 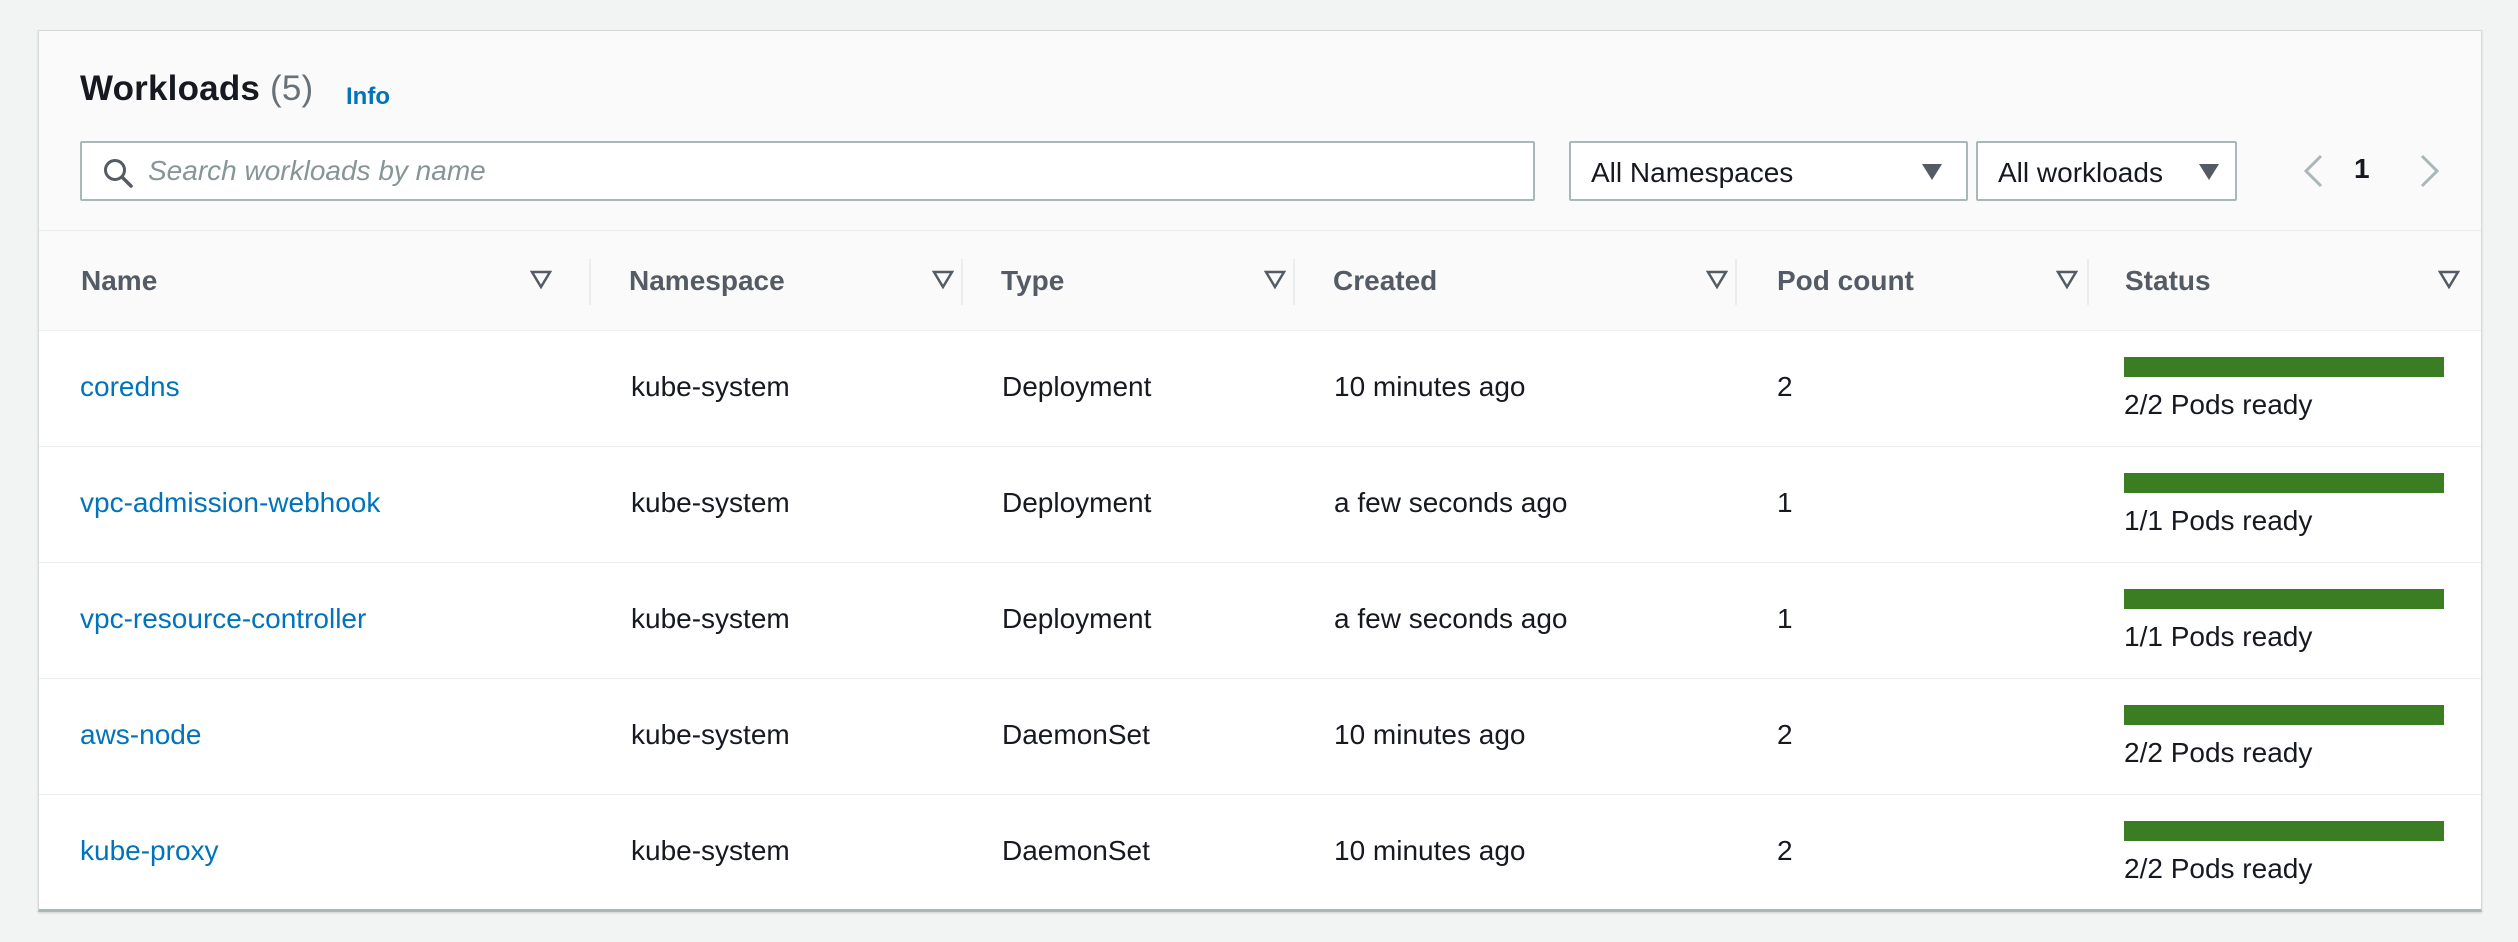 What do you see at coordinates (119, 280) in the screenshot?
I see `column-header-label: Name` at bounding box center [119, 280].